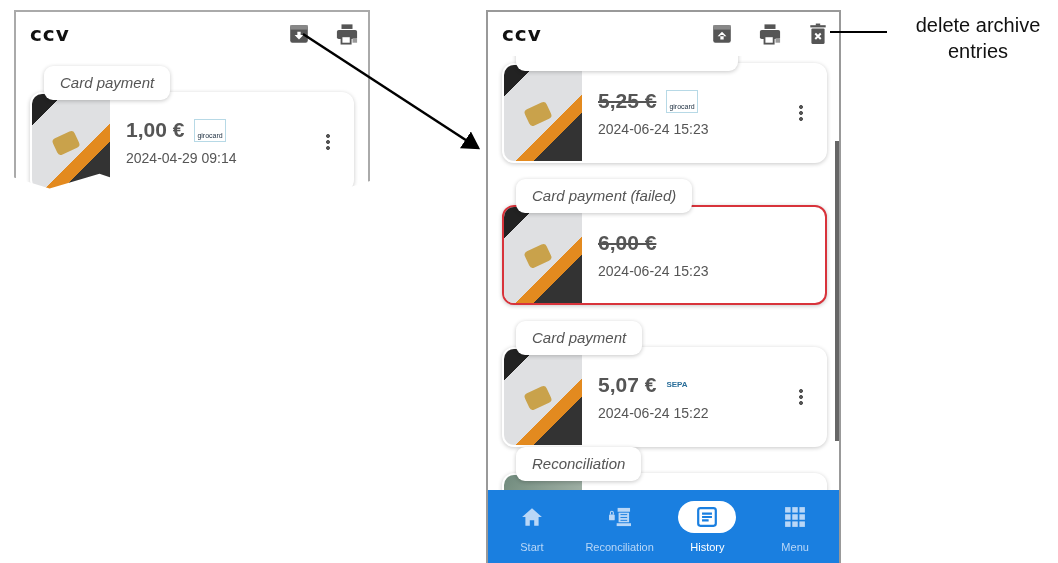 The image size is (1058, 563). What do you see at coordinates (579, 464) in the screenshot?
I see `transaction-type-label: Reconciliation` at bounding box center [579, 464].